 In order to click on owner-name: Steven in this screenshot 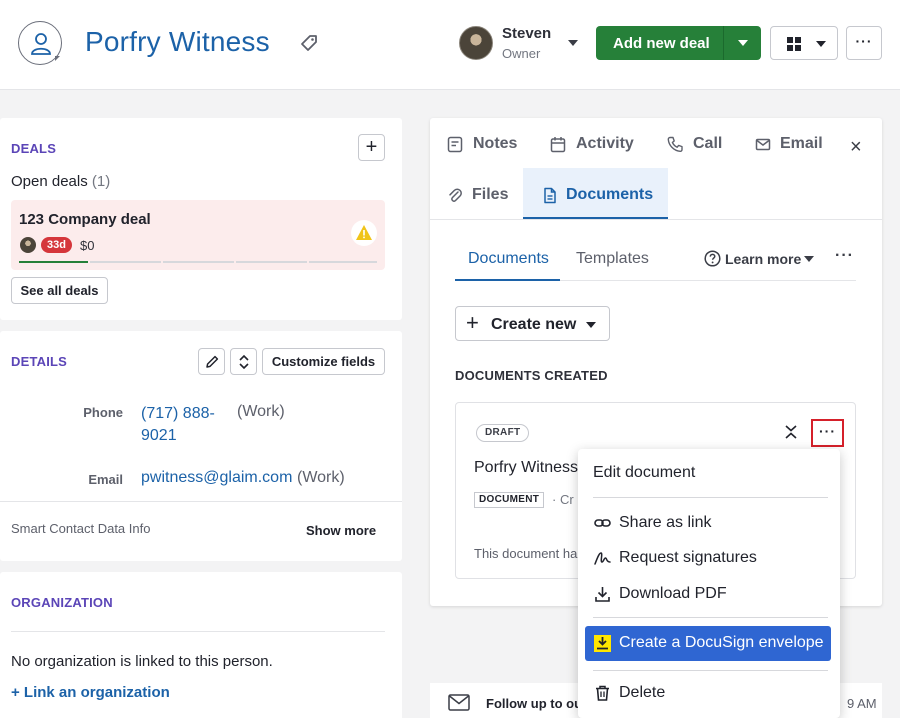, I will do `click(526, 33)`.